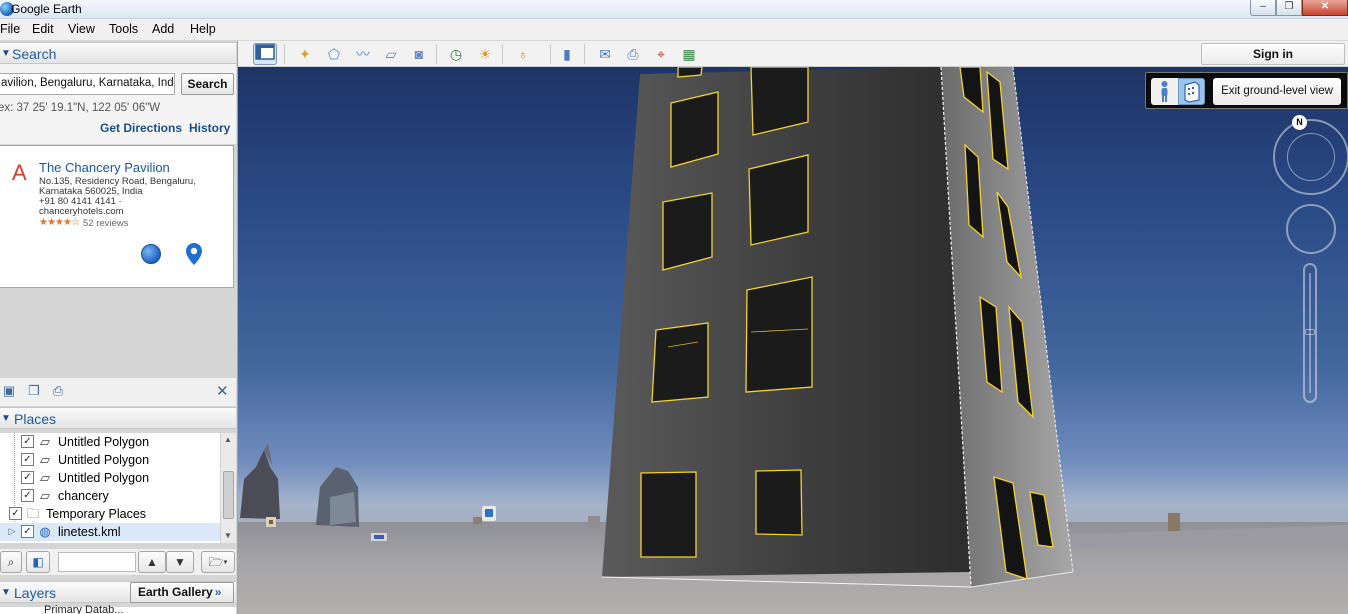  Describe the element at coordinates (12, 531) in the screenshot. I see `expand-arrow-icon: ▷` at that location.